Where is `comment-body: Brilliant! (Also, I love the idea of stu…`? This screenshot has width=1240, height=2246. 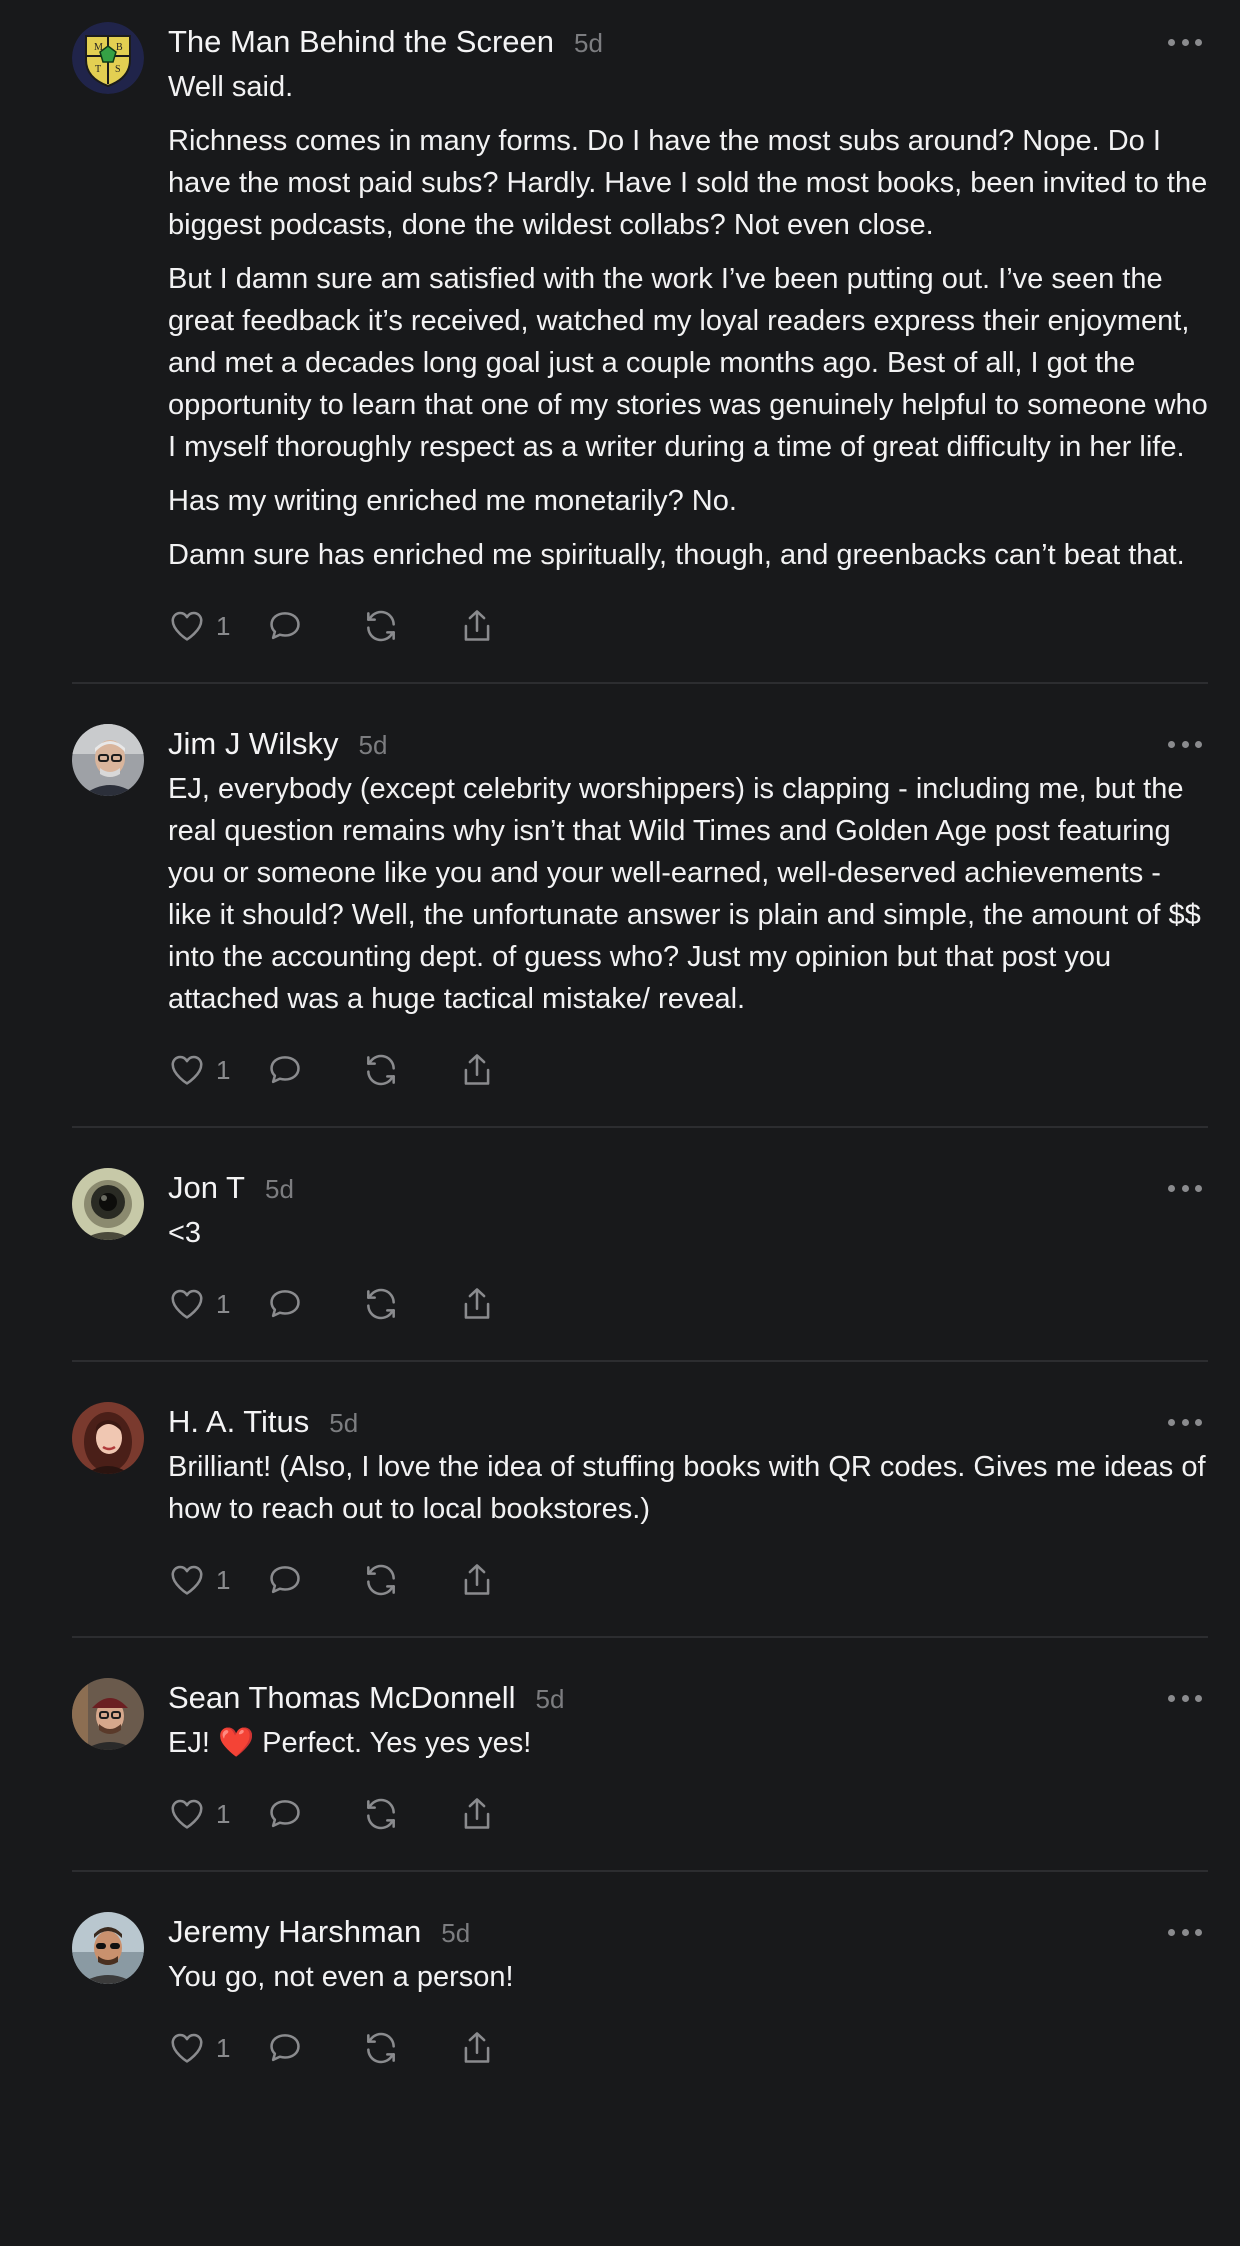 comment-body: Brilliant! (Also, I love the idea of stu… is located at coordinates (688, 1488).